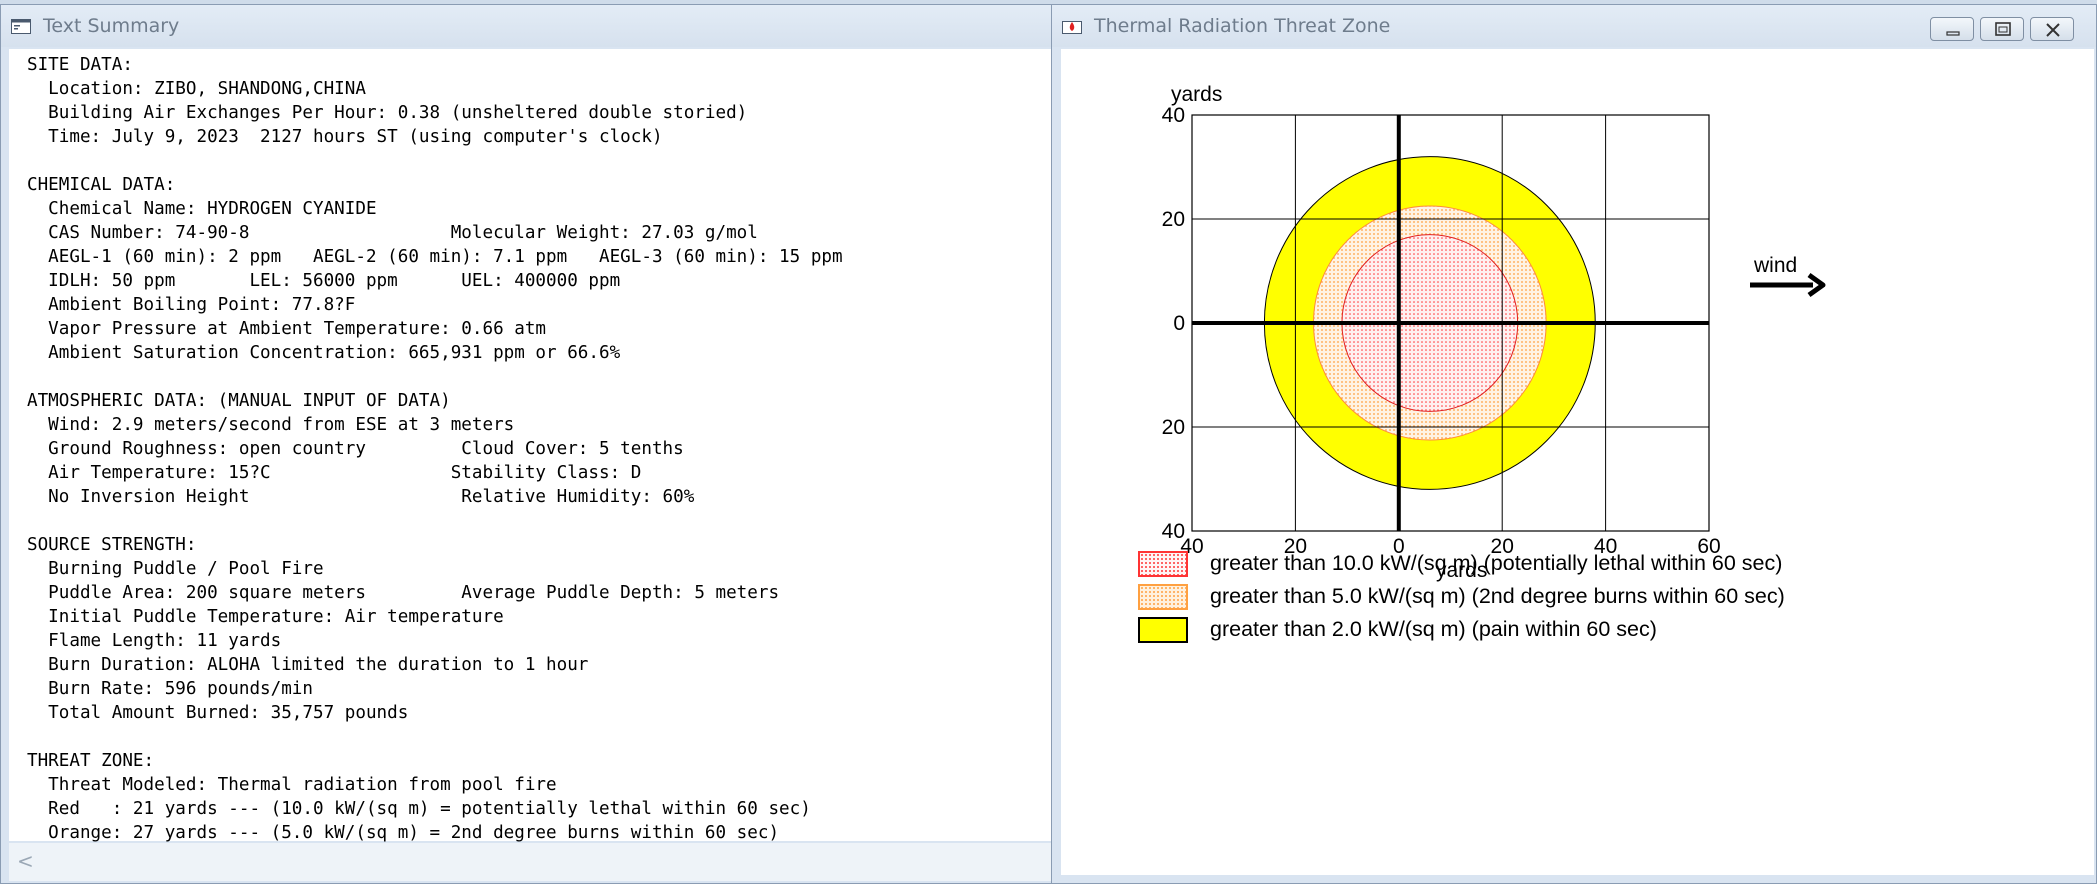 This screenshot has height=884, width=2097. Describe the element at coordinates (25, 861) in the screenshot. I see `scroll-left-arrow-icon: <` at that location.